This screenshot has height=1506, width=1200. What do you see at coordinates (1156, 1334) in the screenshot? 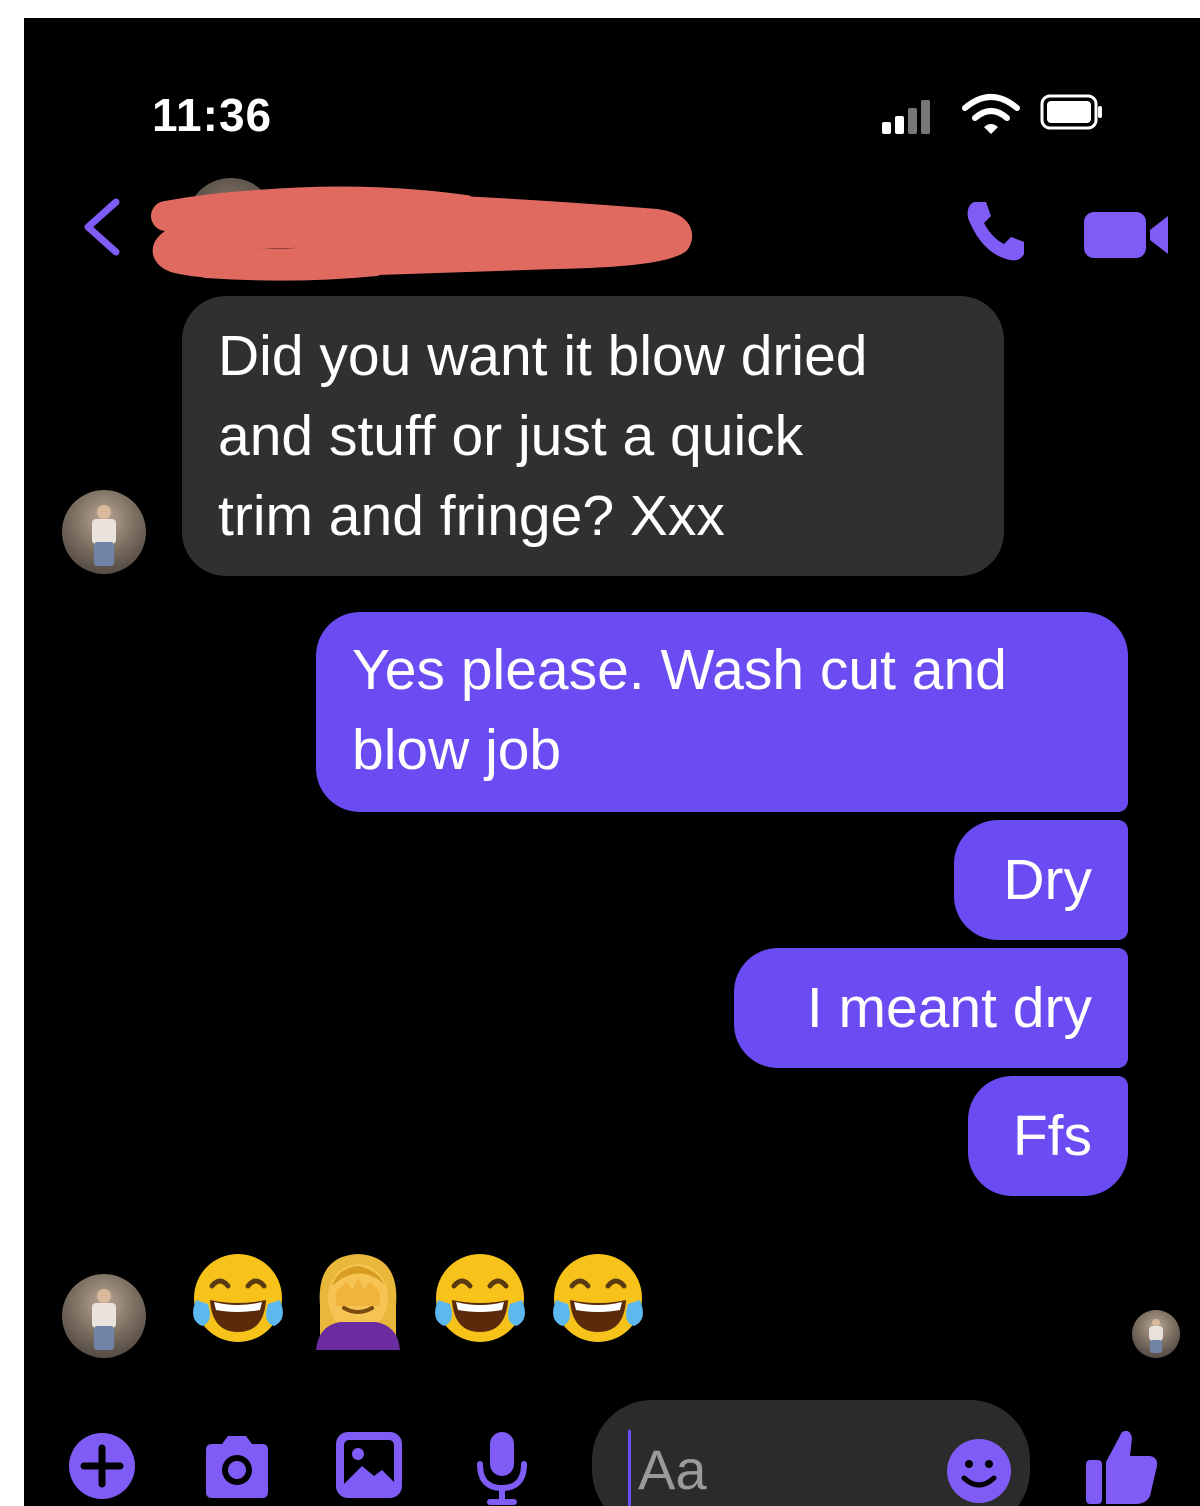
I see `read-receipt-avatar` at bounding box center [1156, 1334].